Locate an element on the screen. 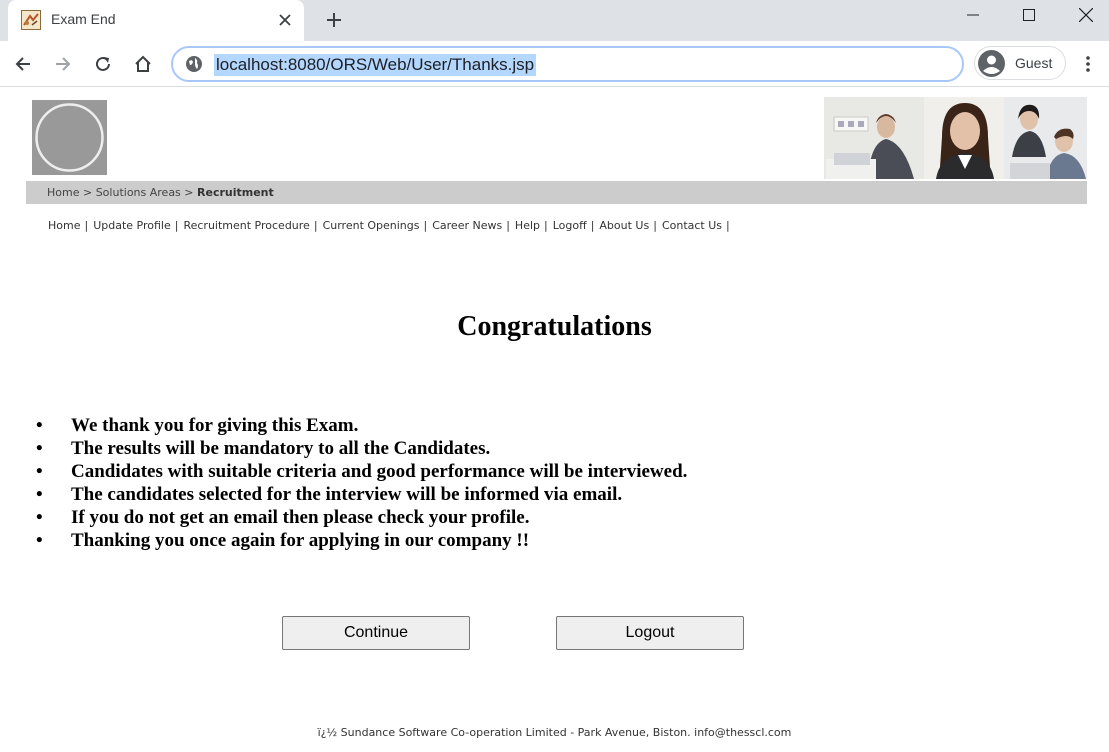 This screenshot has height=752, width=1109. nav-link-current-openings: Current Openings is located at coordinates (371, 225).